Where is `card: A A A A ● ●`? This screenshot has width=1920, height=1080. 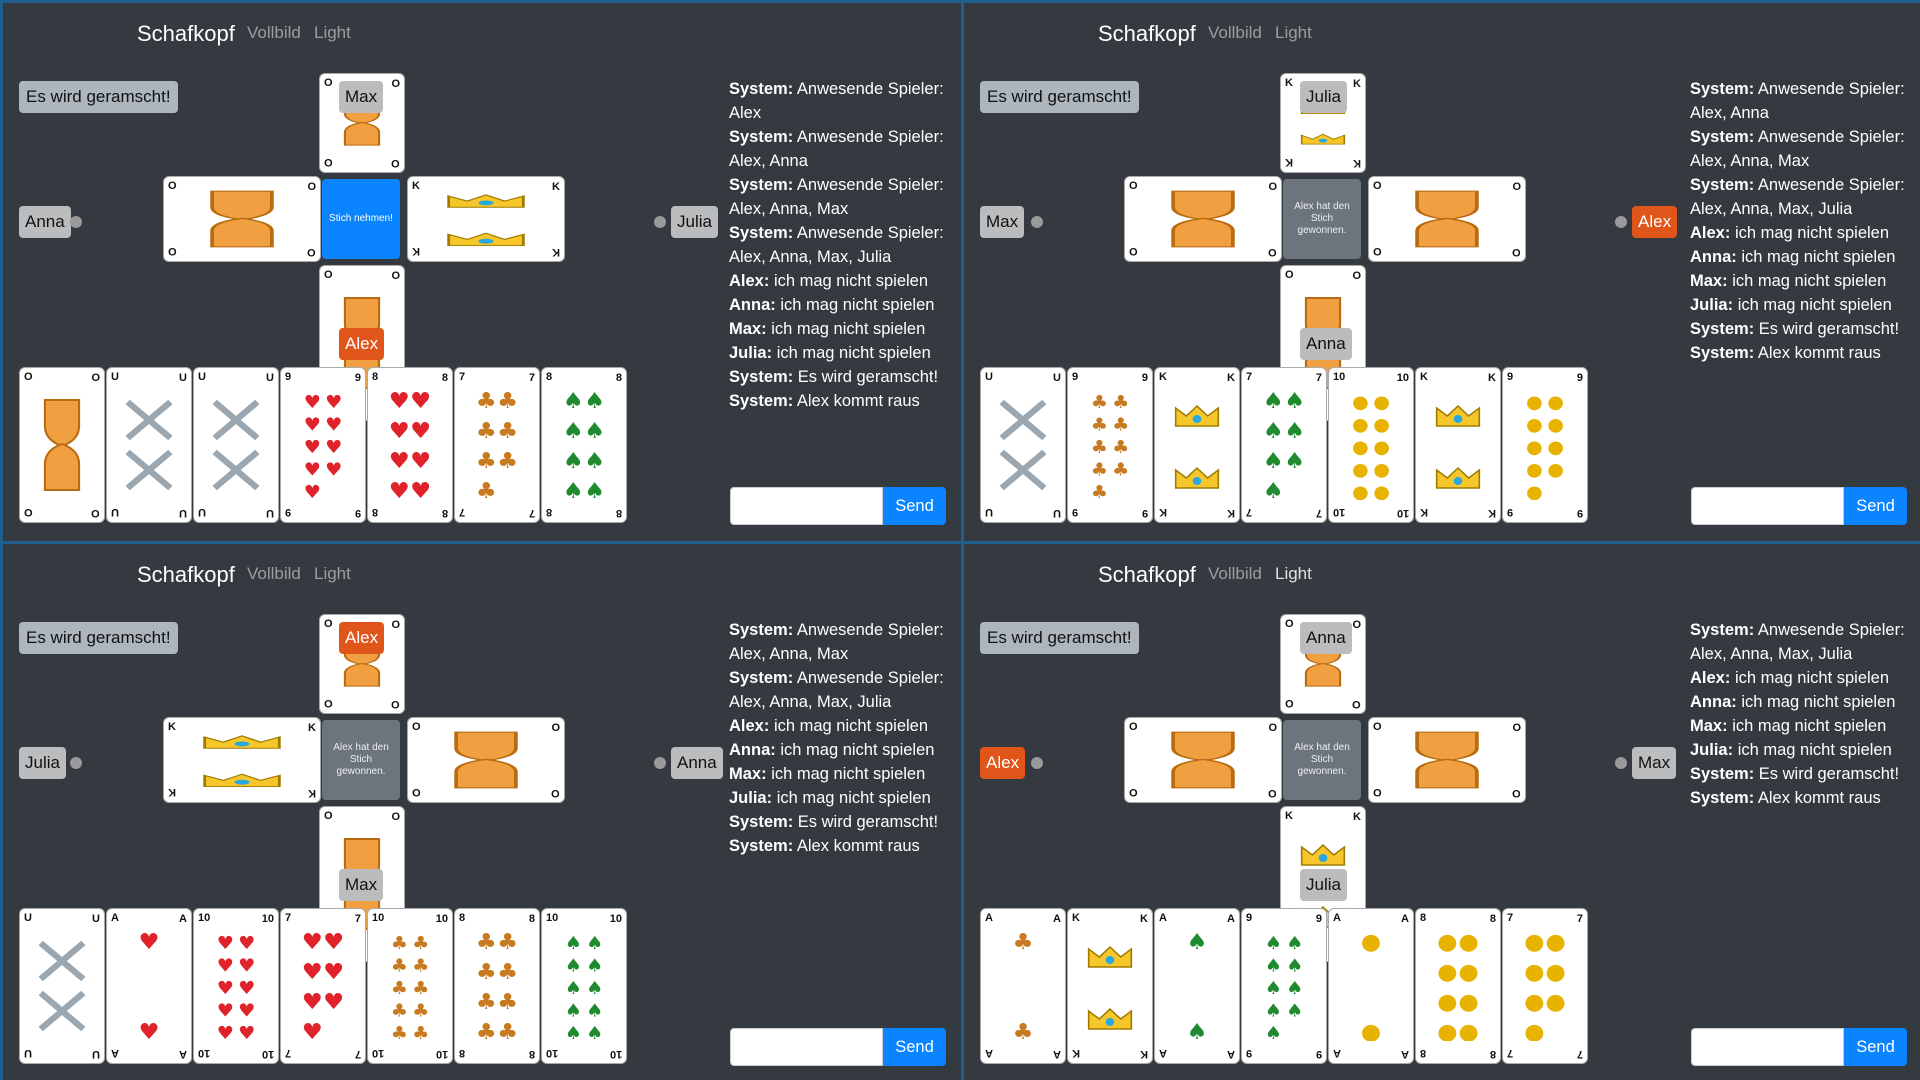 card: A A A A ● ● is located at coordinates (1371, 986).